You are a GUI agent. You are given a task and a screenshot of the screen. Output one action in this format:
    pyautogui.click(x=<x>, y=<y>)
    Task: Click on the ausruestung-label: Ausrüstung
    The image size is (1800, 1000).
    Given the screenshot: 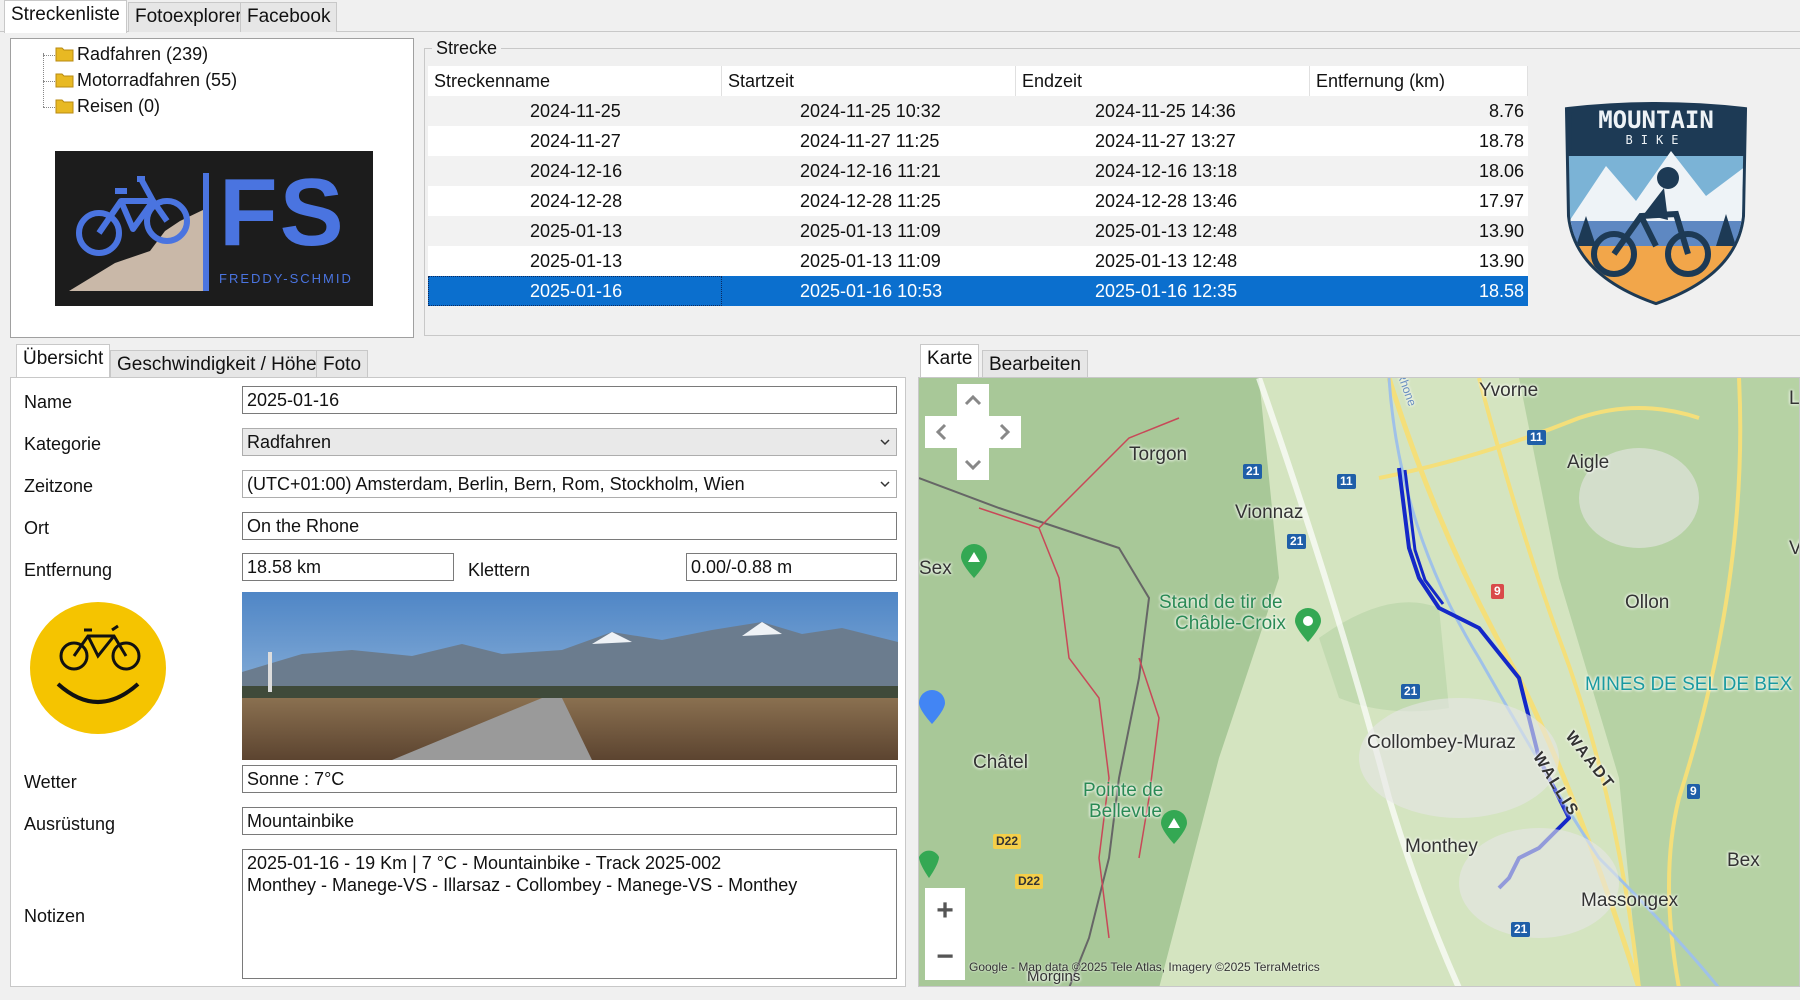 What is the action you would take?
    pyautogui.click(x=70, y=824)
    